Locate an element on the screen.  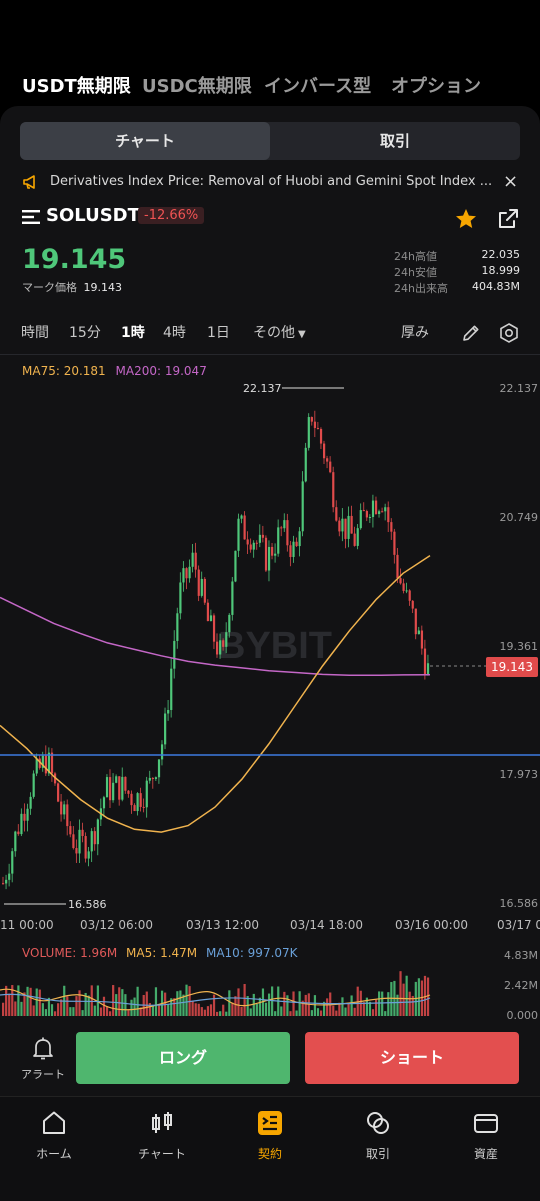
nav-exchange: 取引 is located at coordinates (378, 1137).